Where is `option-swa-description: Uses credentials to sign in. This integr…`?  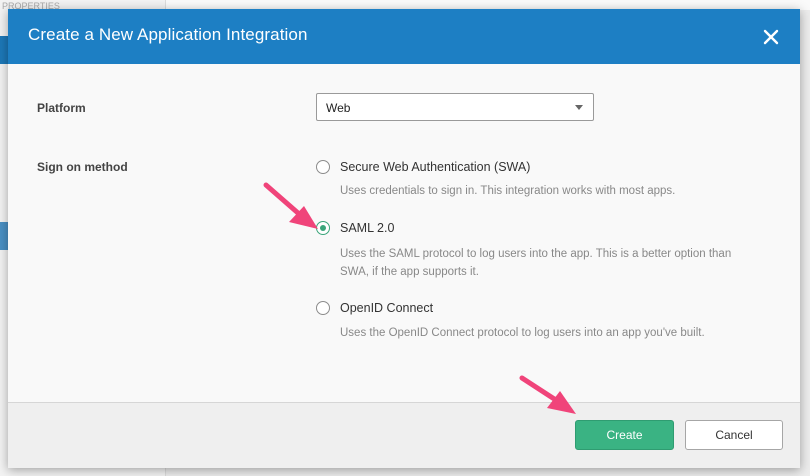
option-swa-description: Uses credentials to sign in. This integr… is located at coordinates (508, 191).